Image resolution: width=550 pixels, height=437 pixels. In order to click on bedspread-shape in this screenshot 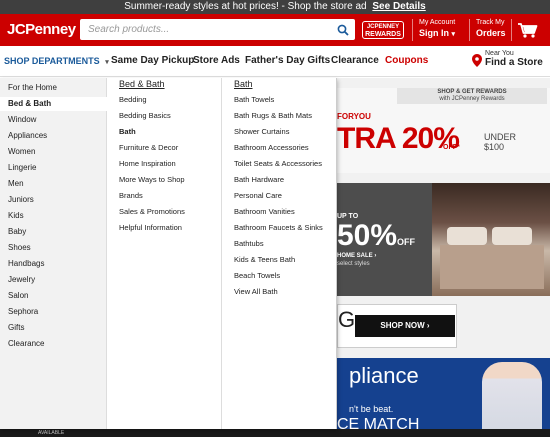, I will do `click(492, 267)`.